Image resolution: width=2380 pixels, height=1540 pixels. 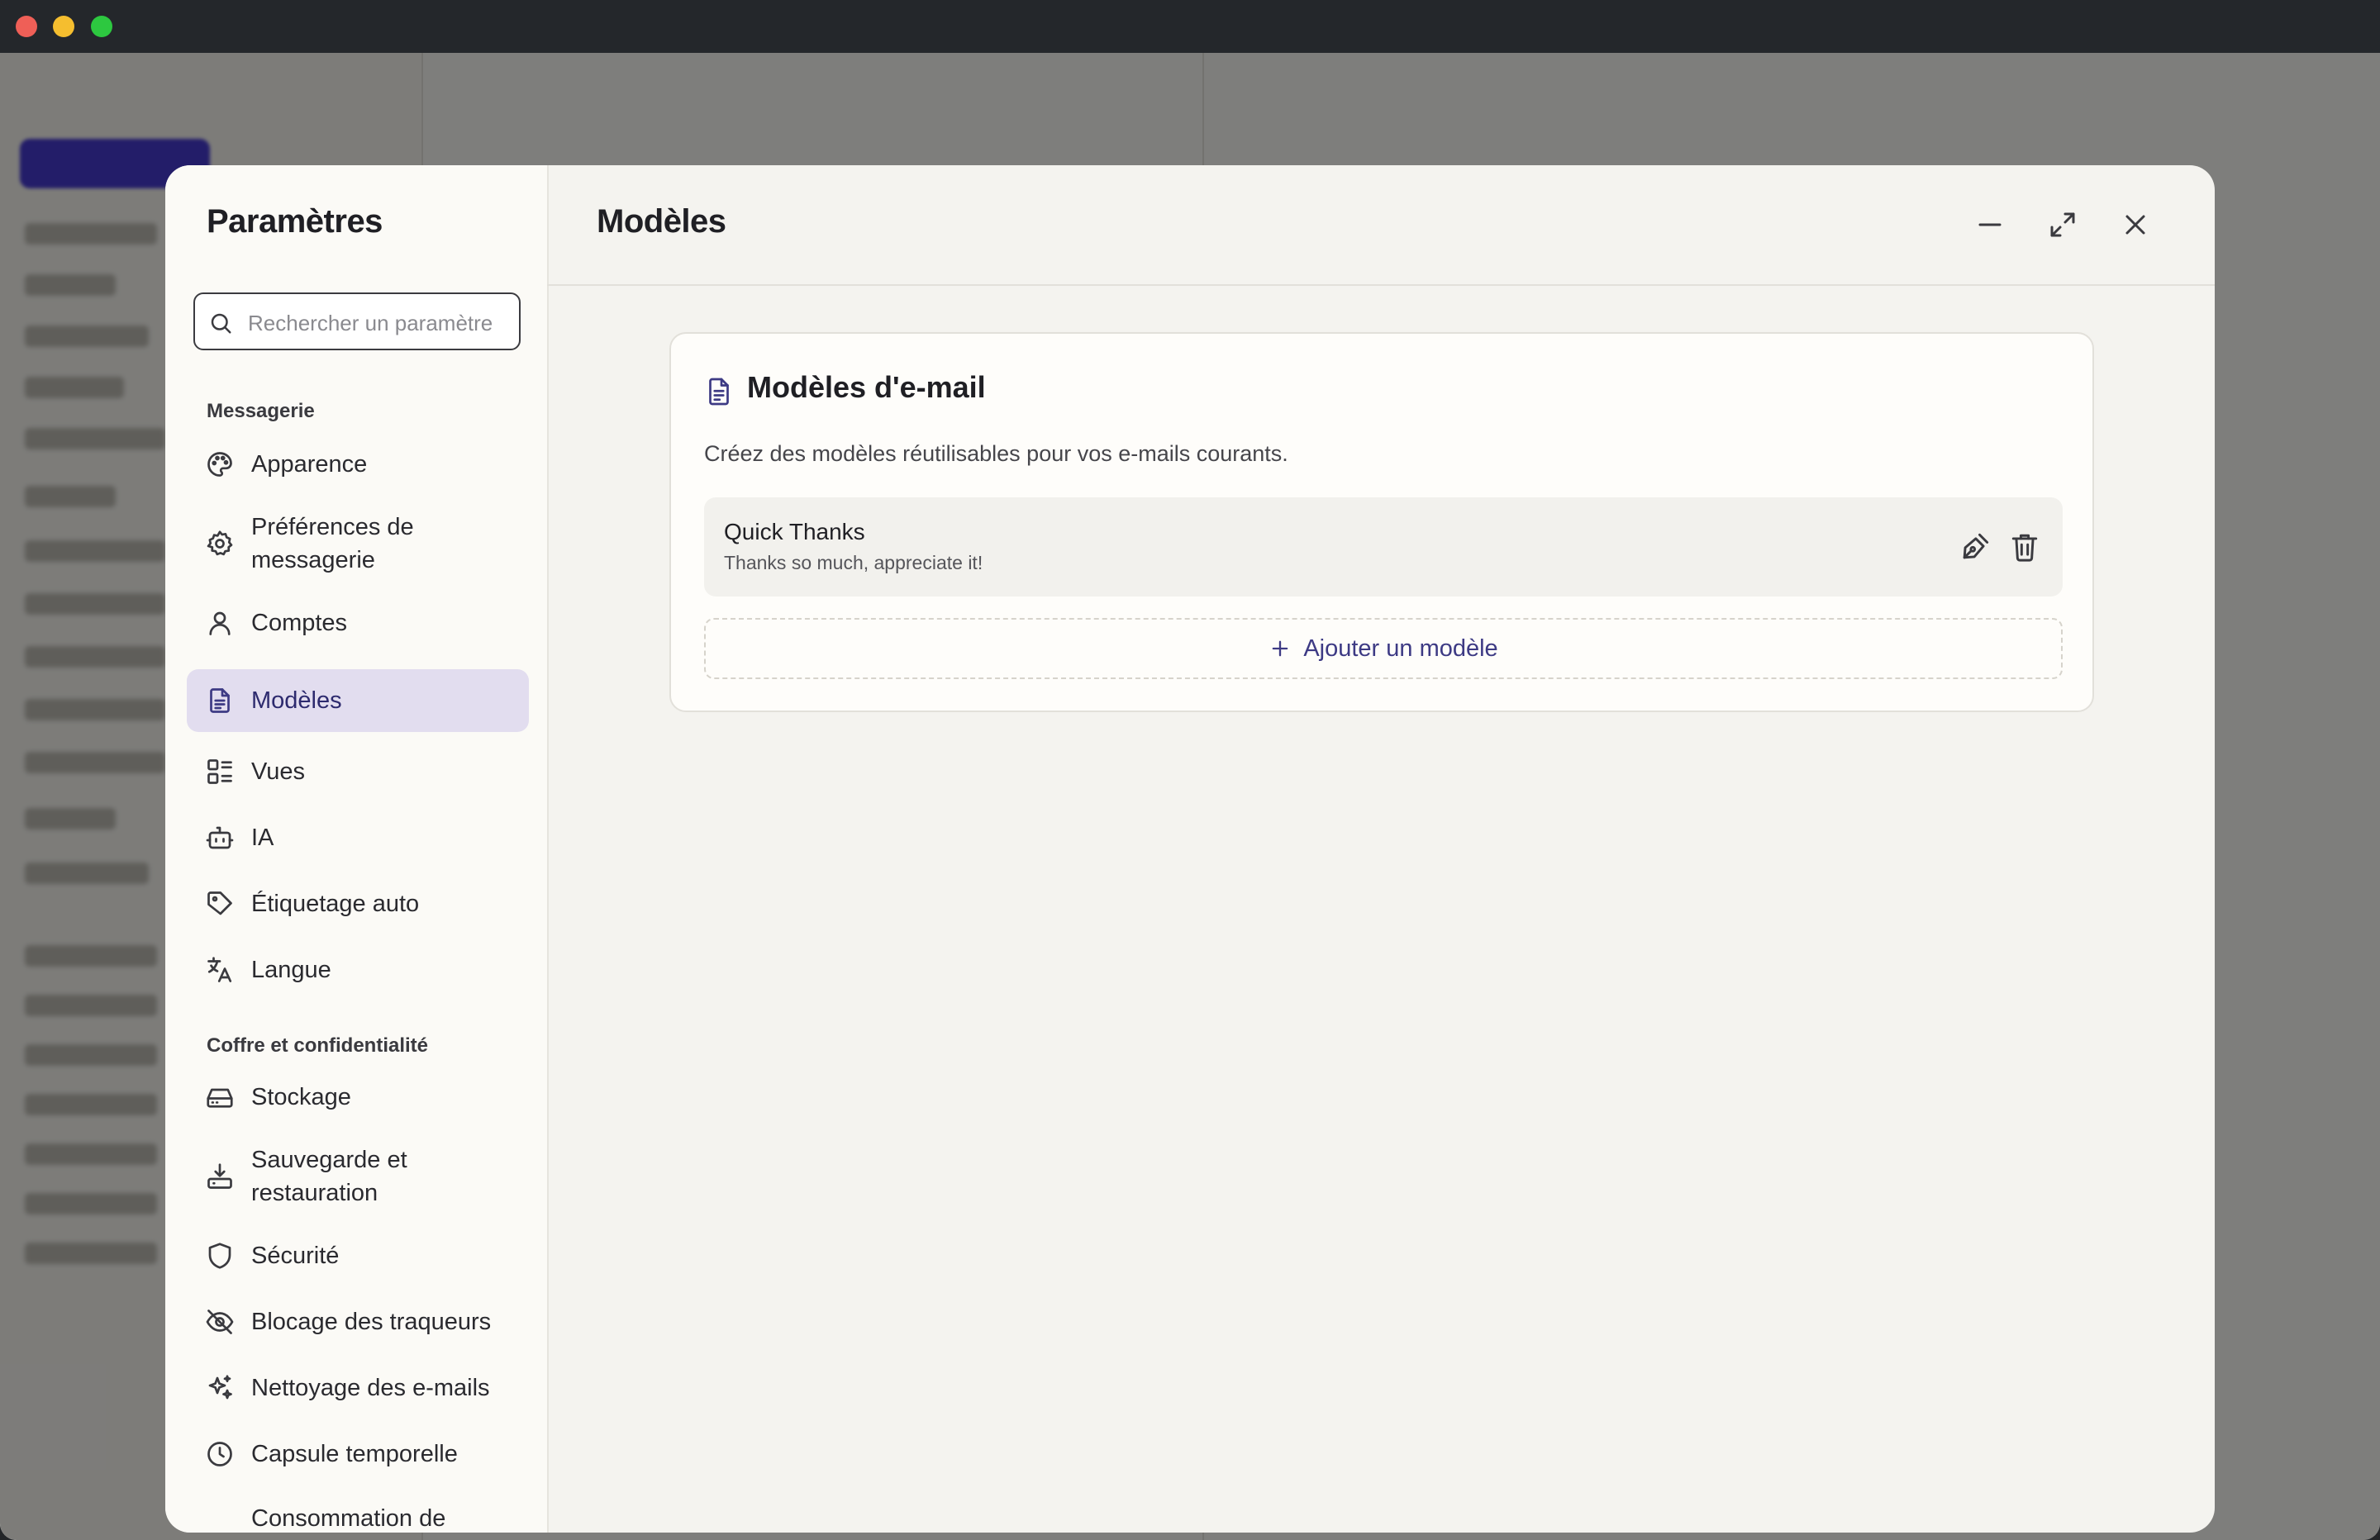 I want to click on sidebar-item-label: Stockage, so click(x=301, y=1097).